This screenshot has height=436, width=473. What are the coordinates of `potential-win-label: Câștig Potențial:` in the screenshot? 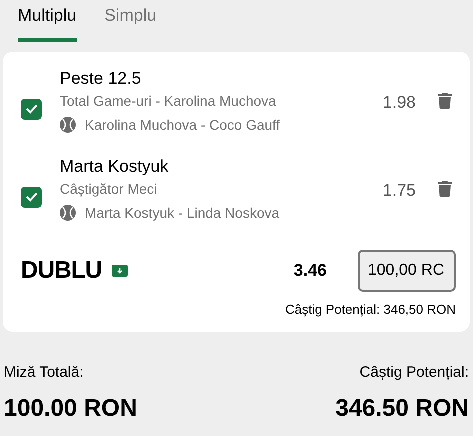 It's located at (414, 372).